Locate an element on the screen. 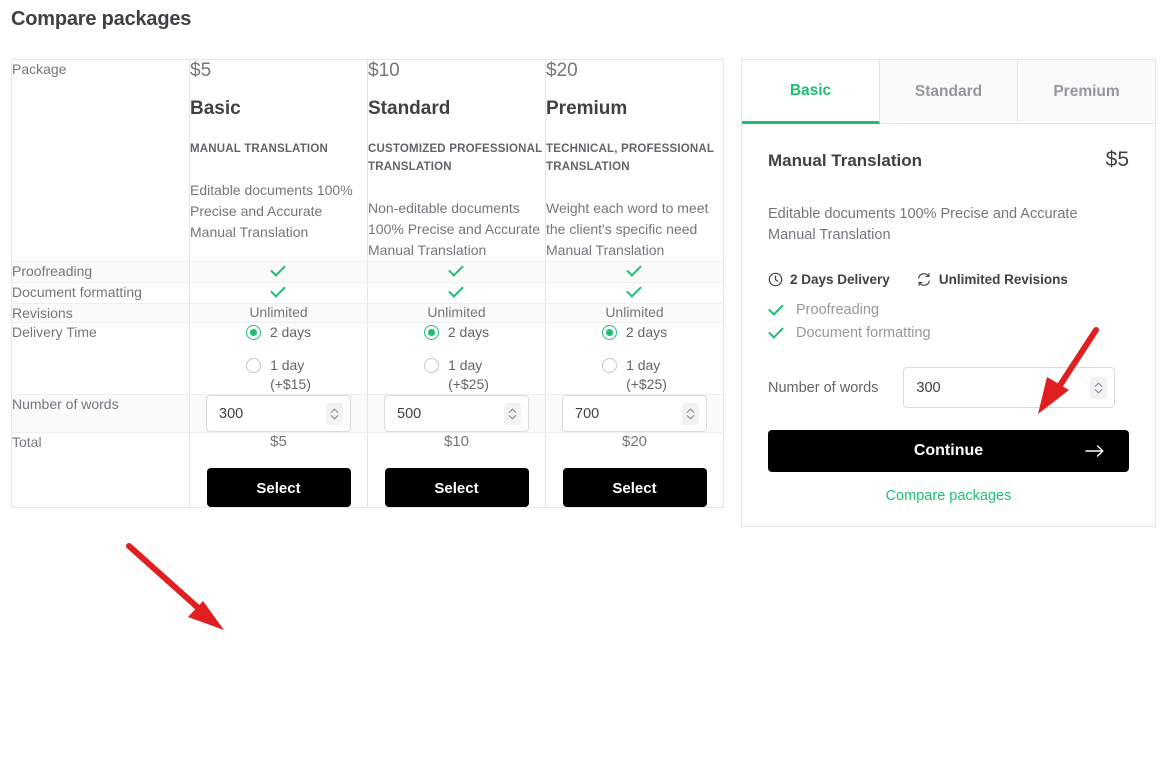  package-subtitle: TECHNICAL, PROFESSIONAL TRANSLATION is located at coordinates (630, 158).